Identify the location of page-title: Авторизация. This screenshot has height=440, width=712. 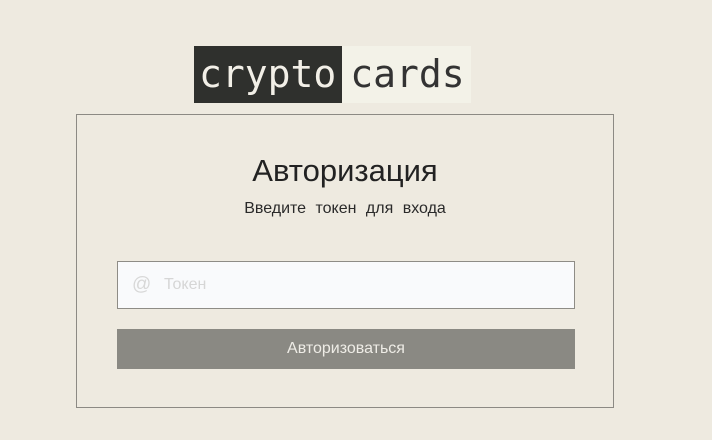
(345, 170).